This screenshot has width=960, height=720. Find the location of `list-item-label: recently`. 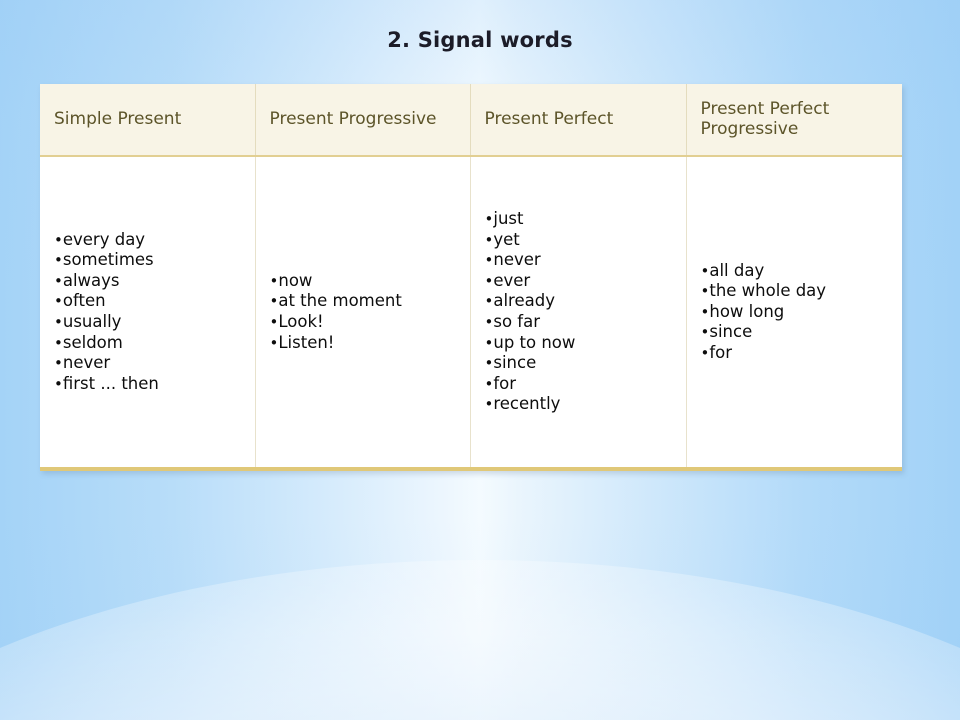

list-item-label: recently is located at coordinates (527, 404).